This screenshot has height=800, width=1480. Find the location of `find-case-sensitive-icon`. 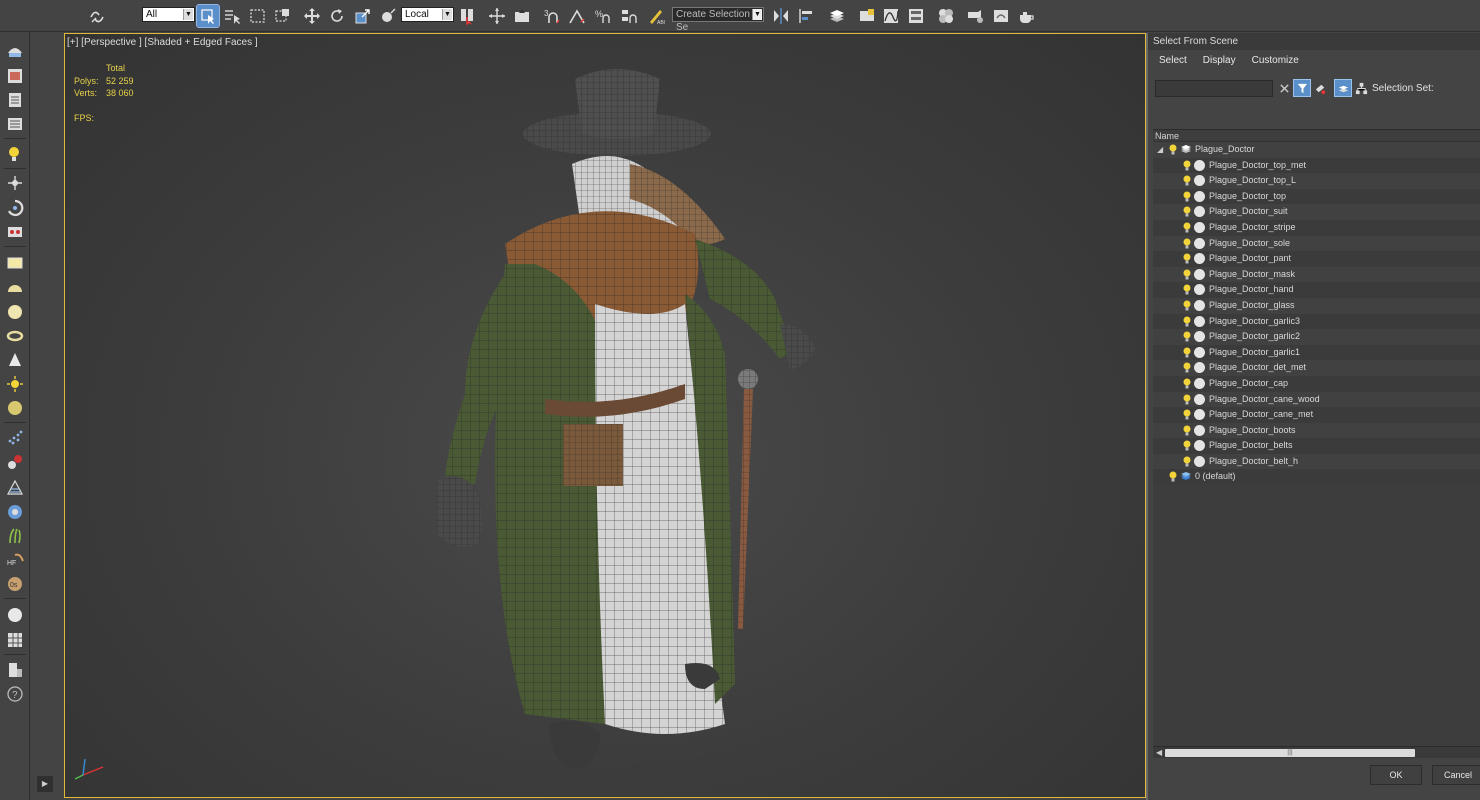

find-case-sensitive-icon is located at coordinates (1320, 88).